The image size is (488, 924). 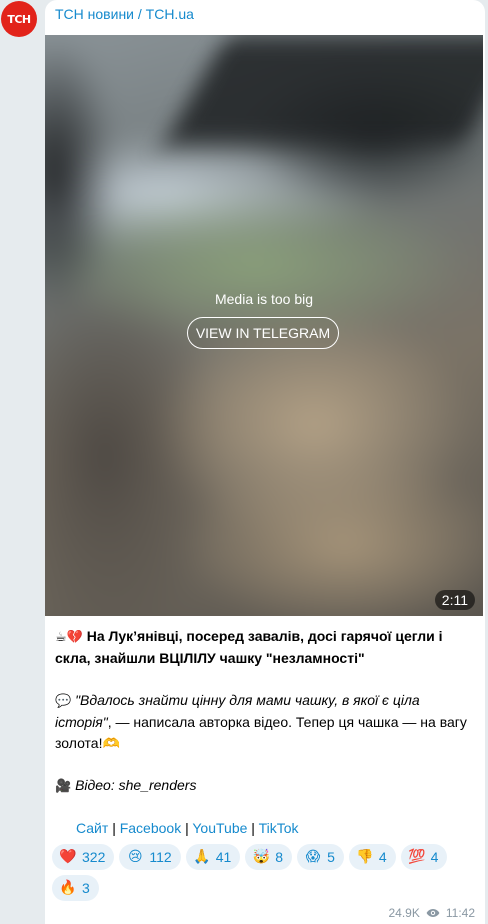 I want to click on reaction-heart: ❤️ 322, so click(x=83, y=857).